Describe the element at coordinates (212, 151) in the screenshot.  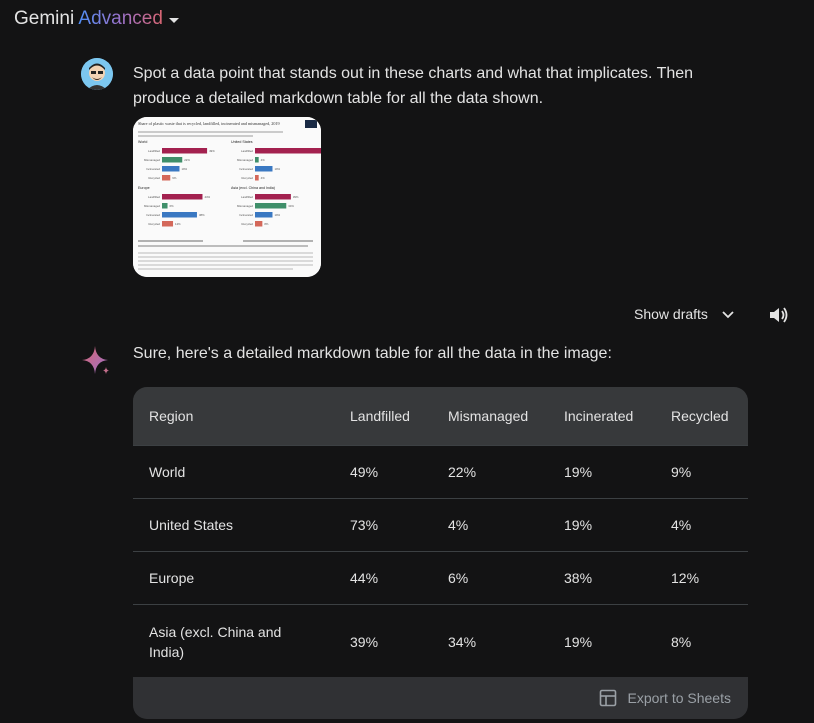
I see `thumb-bar-value: 49%` at that location.